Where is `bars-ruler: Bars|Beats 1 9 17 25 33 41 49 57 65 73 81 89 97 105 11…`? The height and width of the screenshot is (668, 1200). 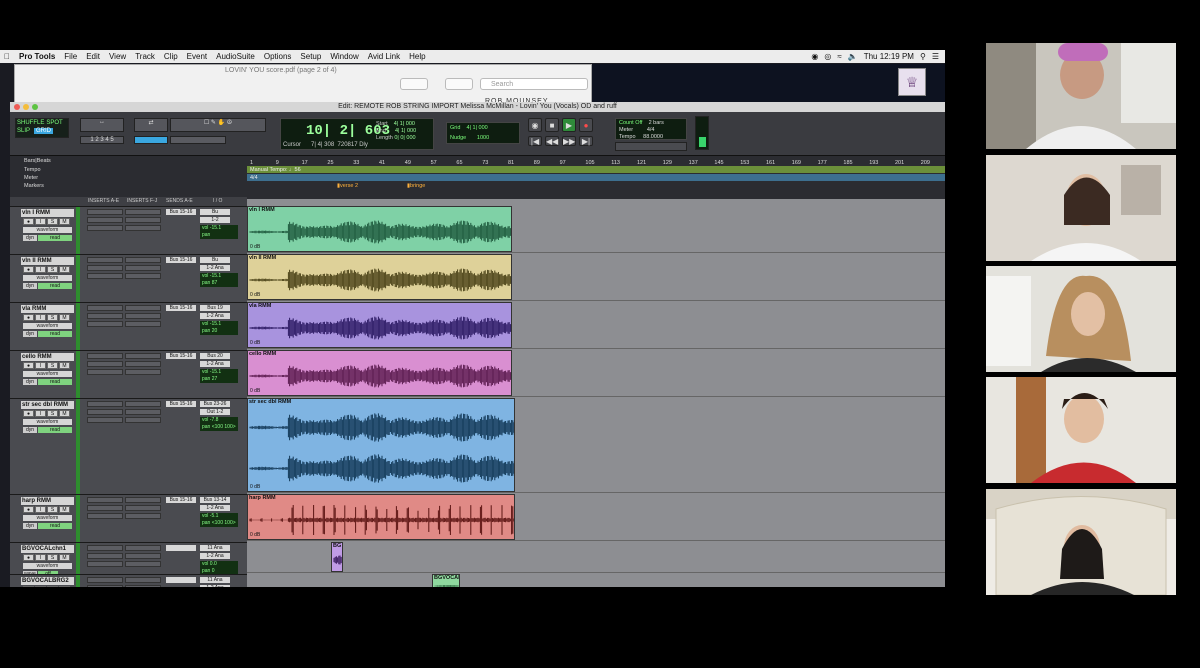 bars-ruler: Bars|Beats 1 9 17 25 33 41 49 57 65 73 81 89 97 105 11… is located at coordinates (477, 161).